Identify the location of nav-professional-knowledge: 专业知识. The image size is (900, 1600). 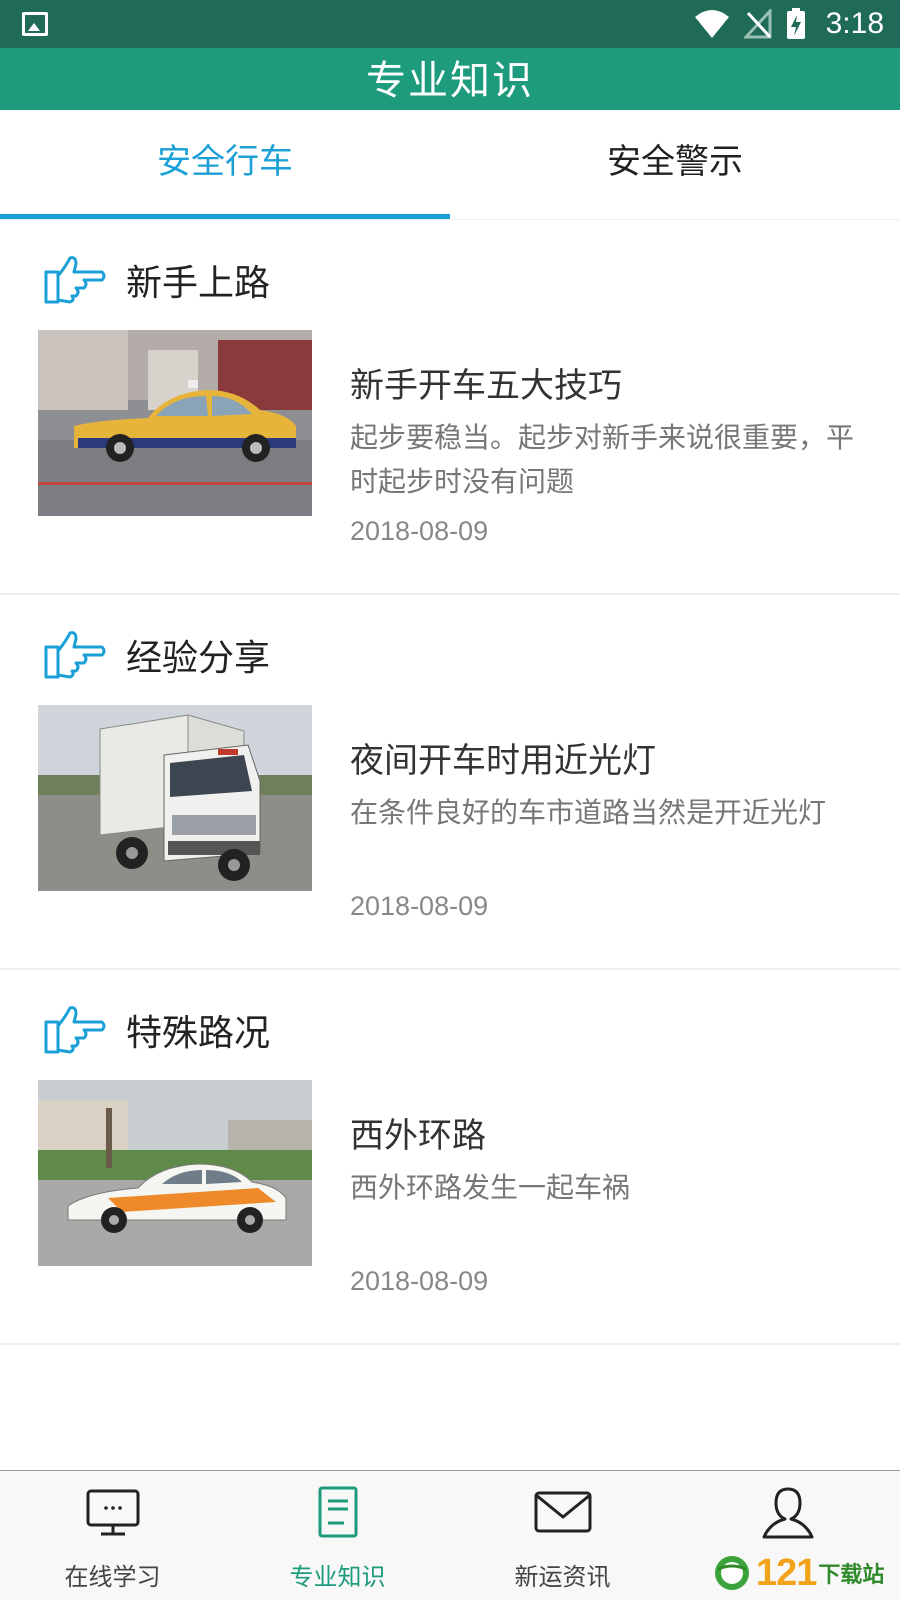
(337, 1535).